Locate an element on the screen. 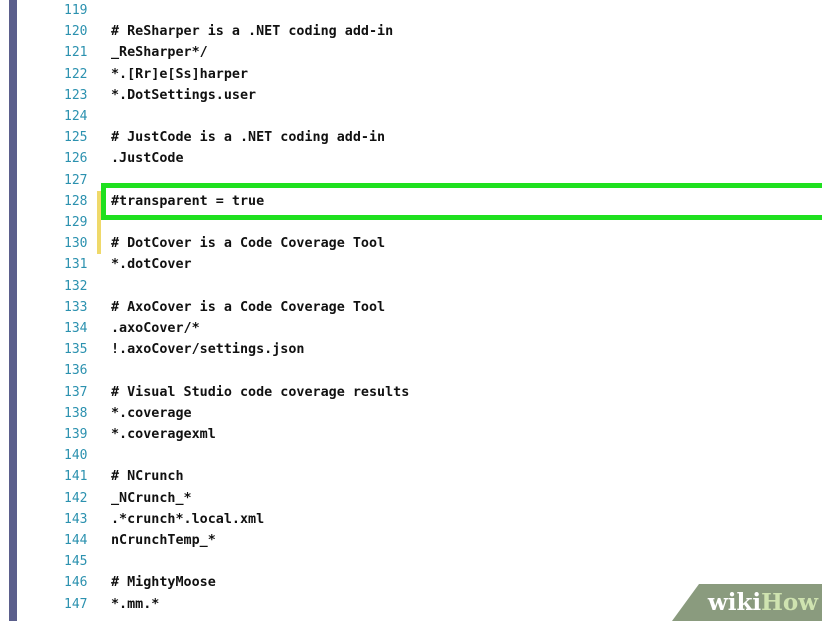  line-text: !.axoCover/settings.json is located at coordinates (207, 349).